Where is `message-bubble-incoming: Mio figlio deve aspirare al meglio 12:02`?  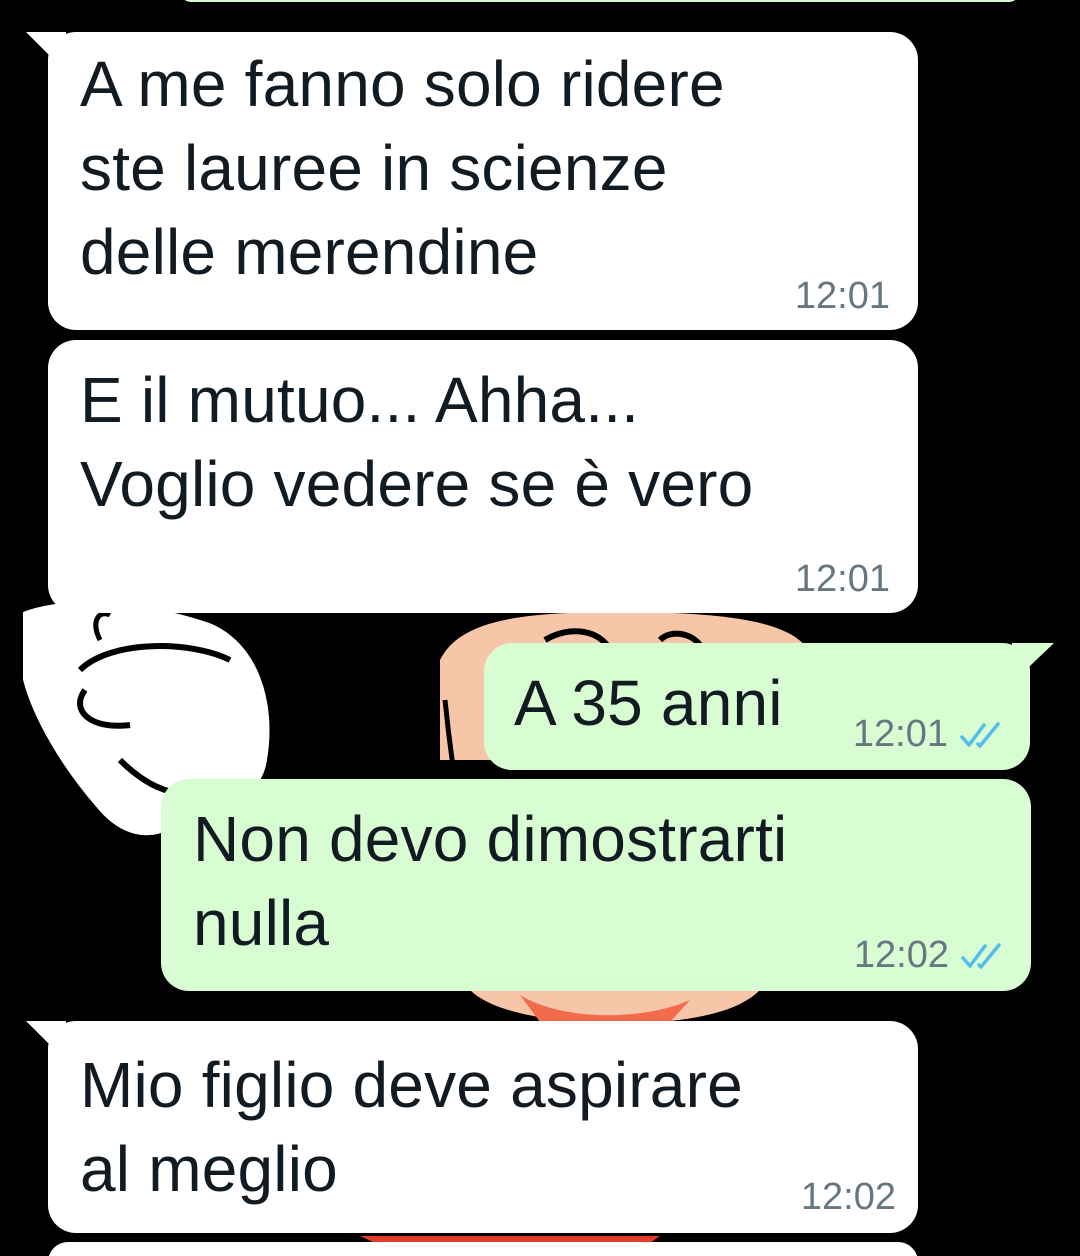 message-bubble-incoming: Mio figlio deve aspirare al meglio 12:02 is located at coordinates (483, 1127).